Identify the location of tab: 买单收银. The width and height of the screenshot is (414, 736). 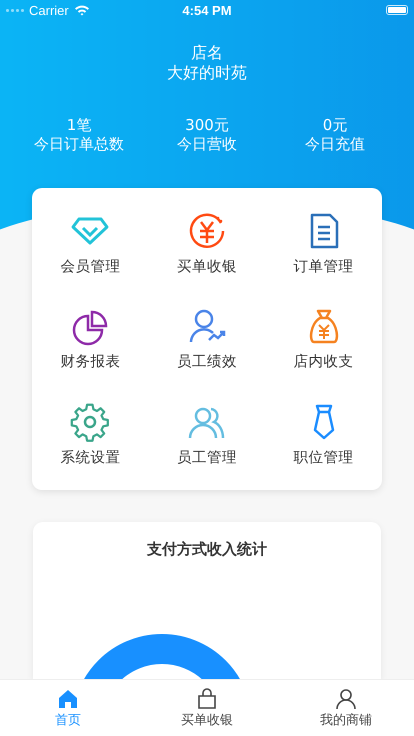
(207, 708).